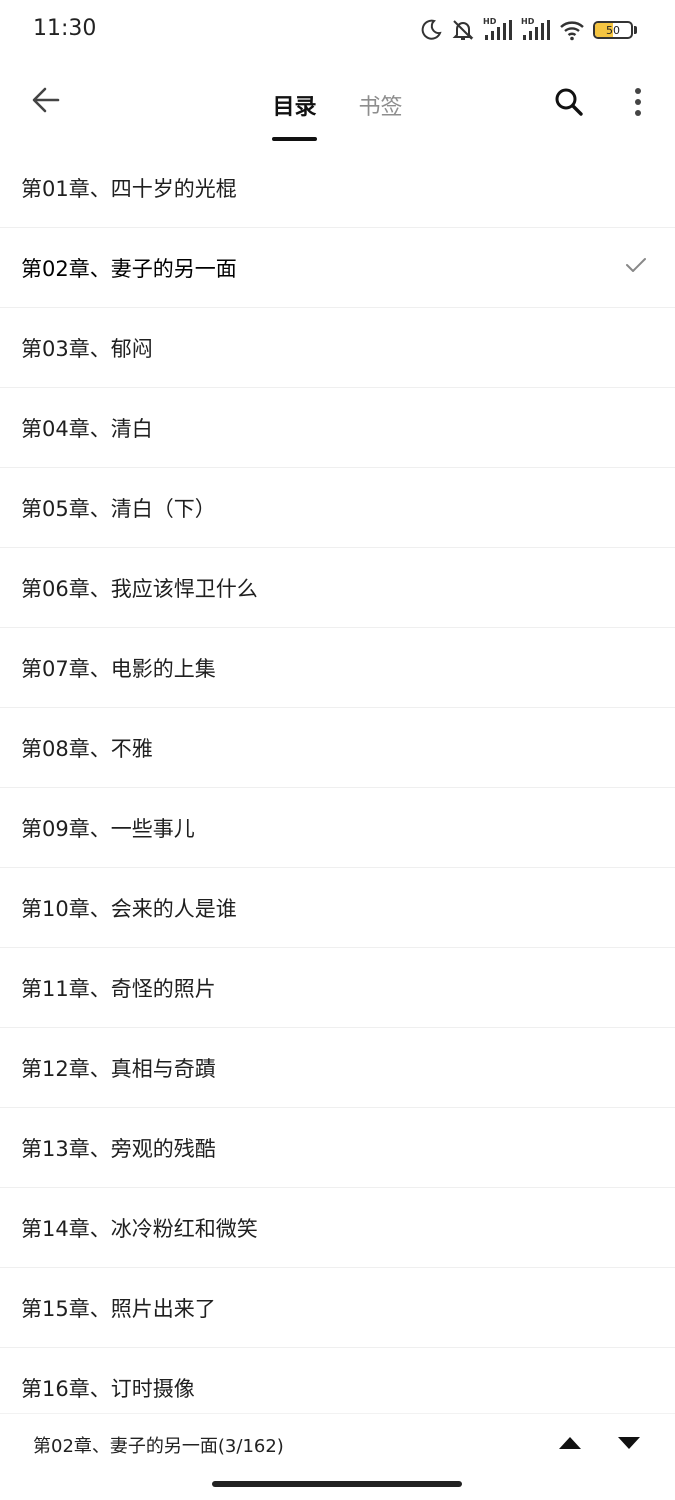 The width and height of the screenshot is (675, 1500). I want to click on search-button, so click(569, 104).